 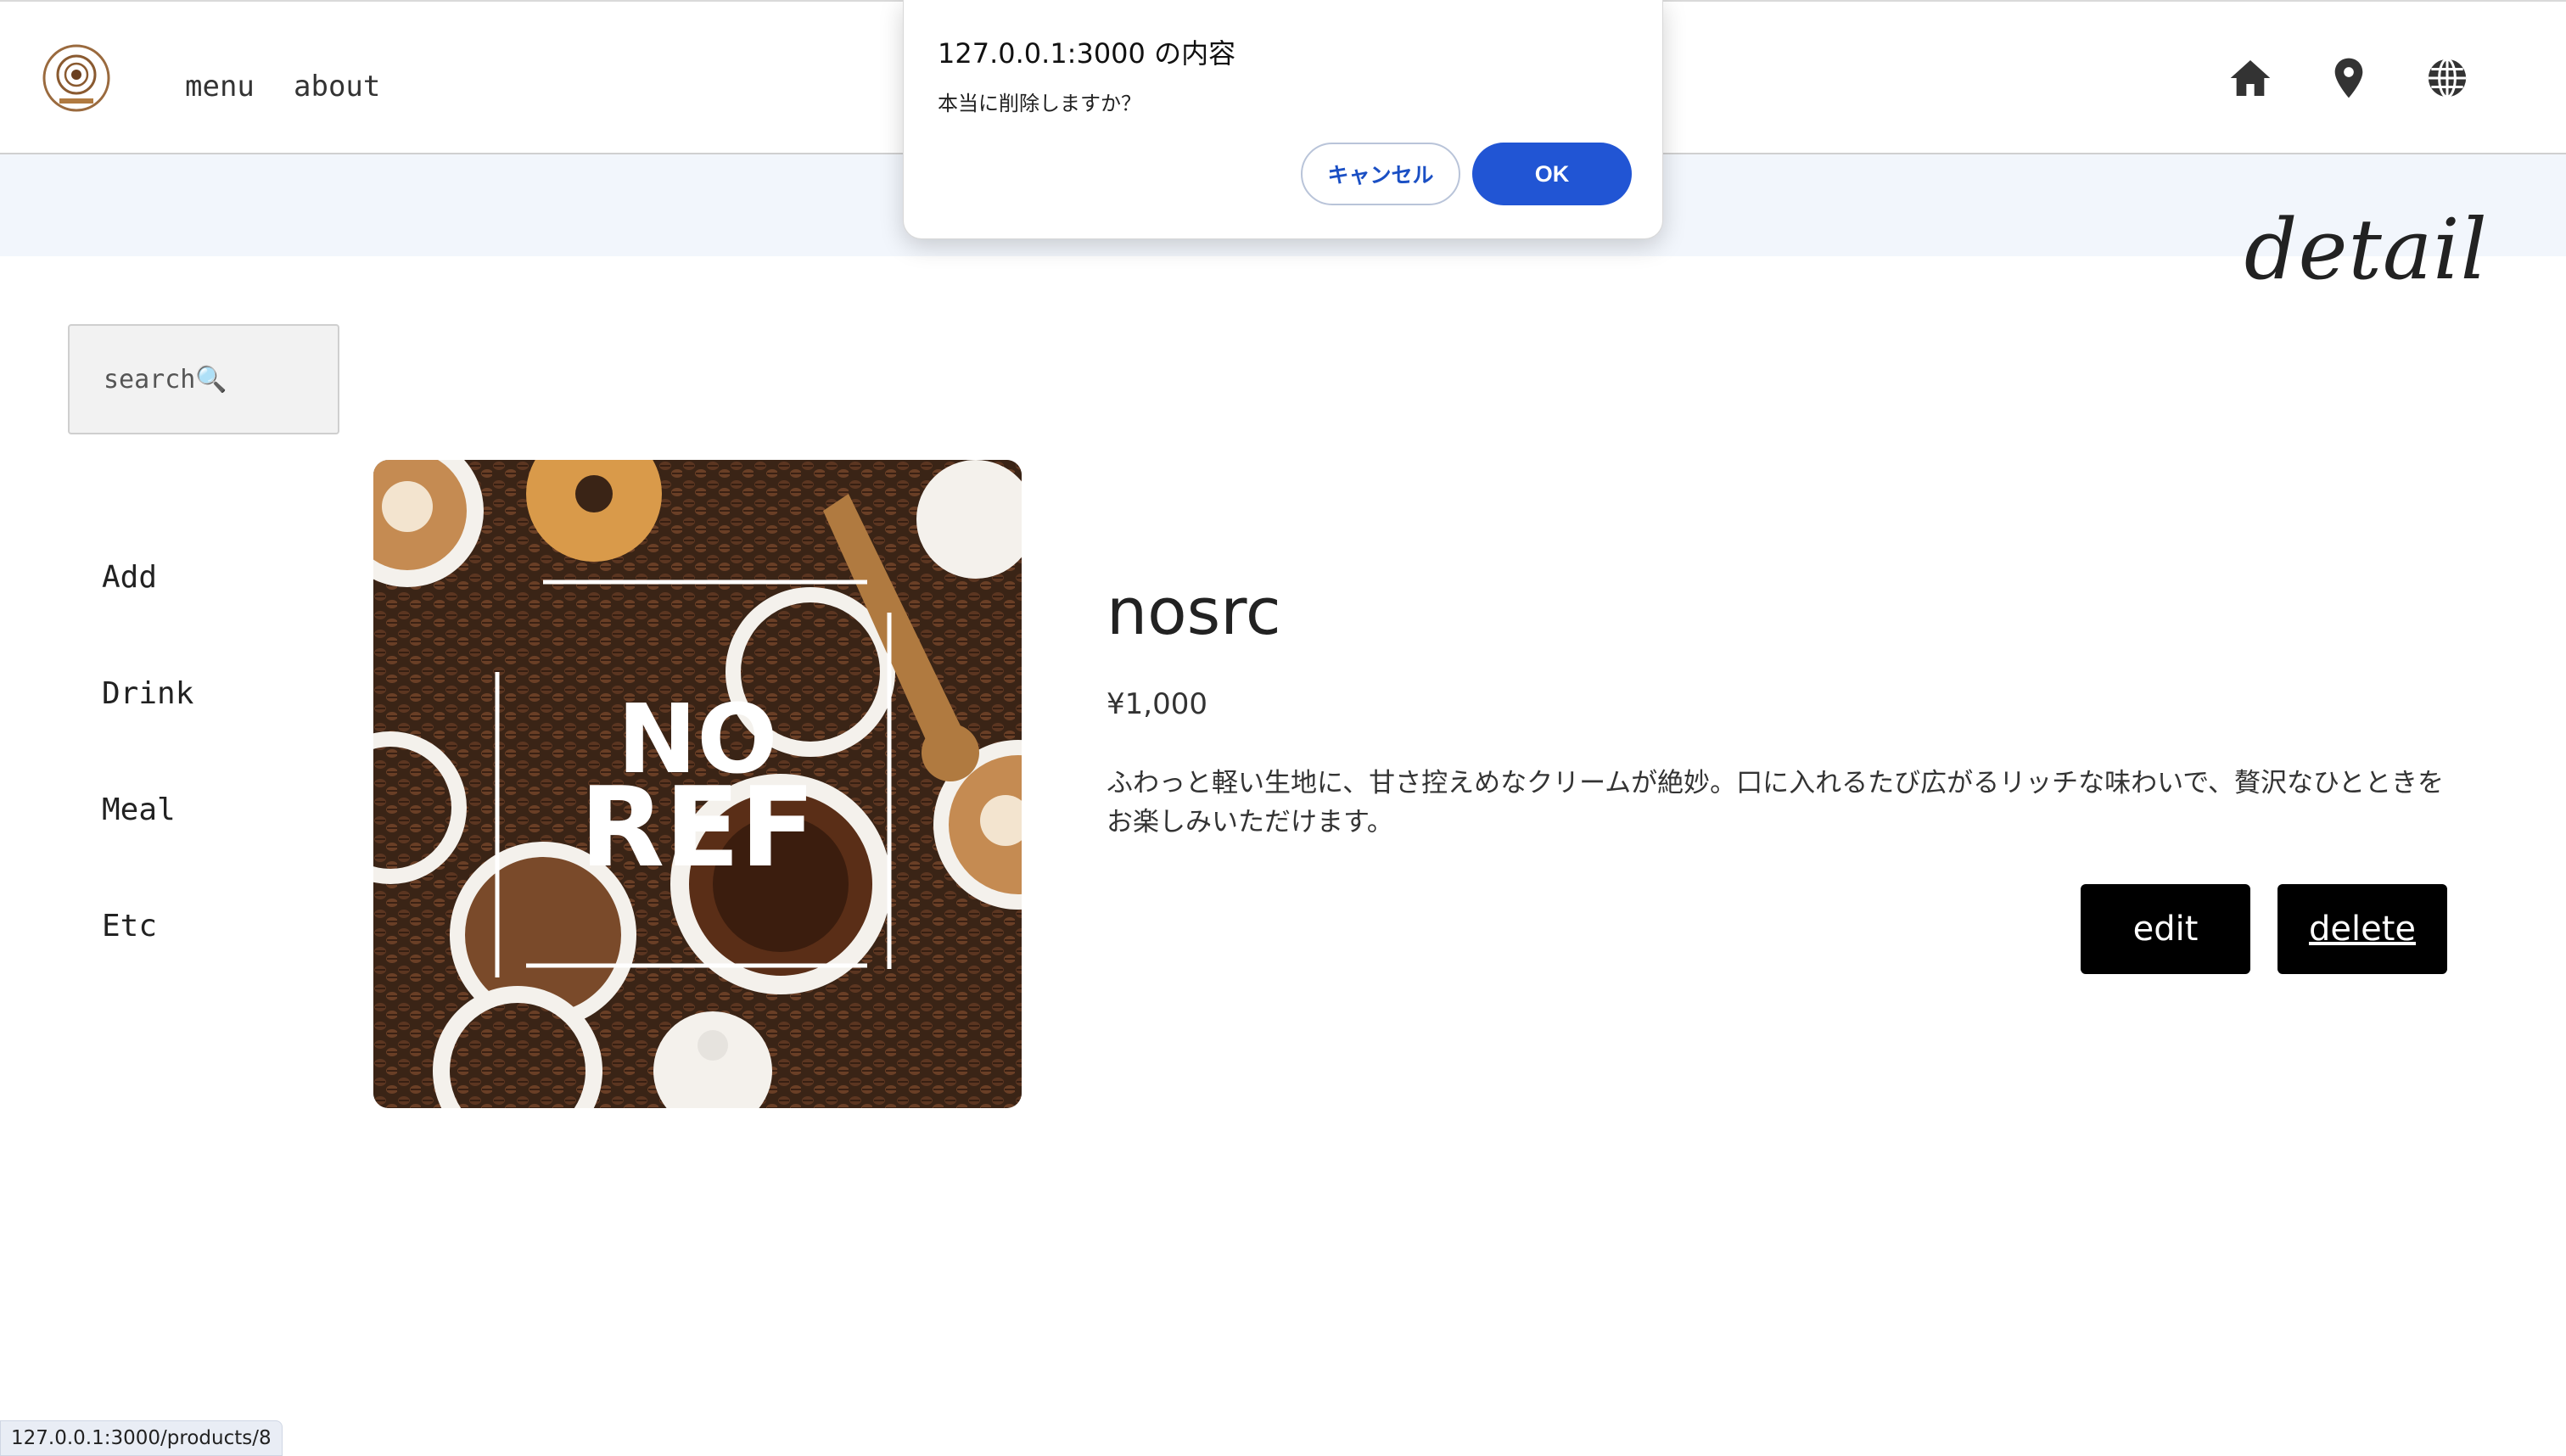 I want to click on globe-icon, so click(x=2447, y=78).